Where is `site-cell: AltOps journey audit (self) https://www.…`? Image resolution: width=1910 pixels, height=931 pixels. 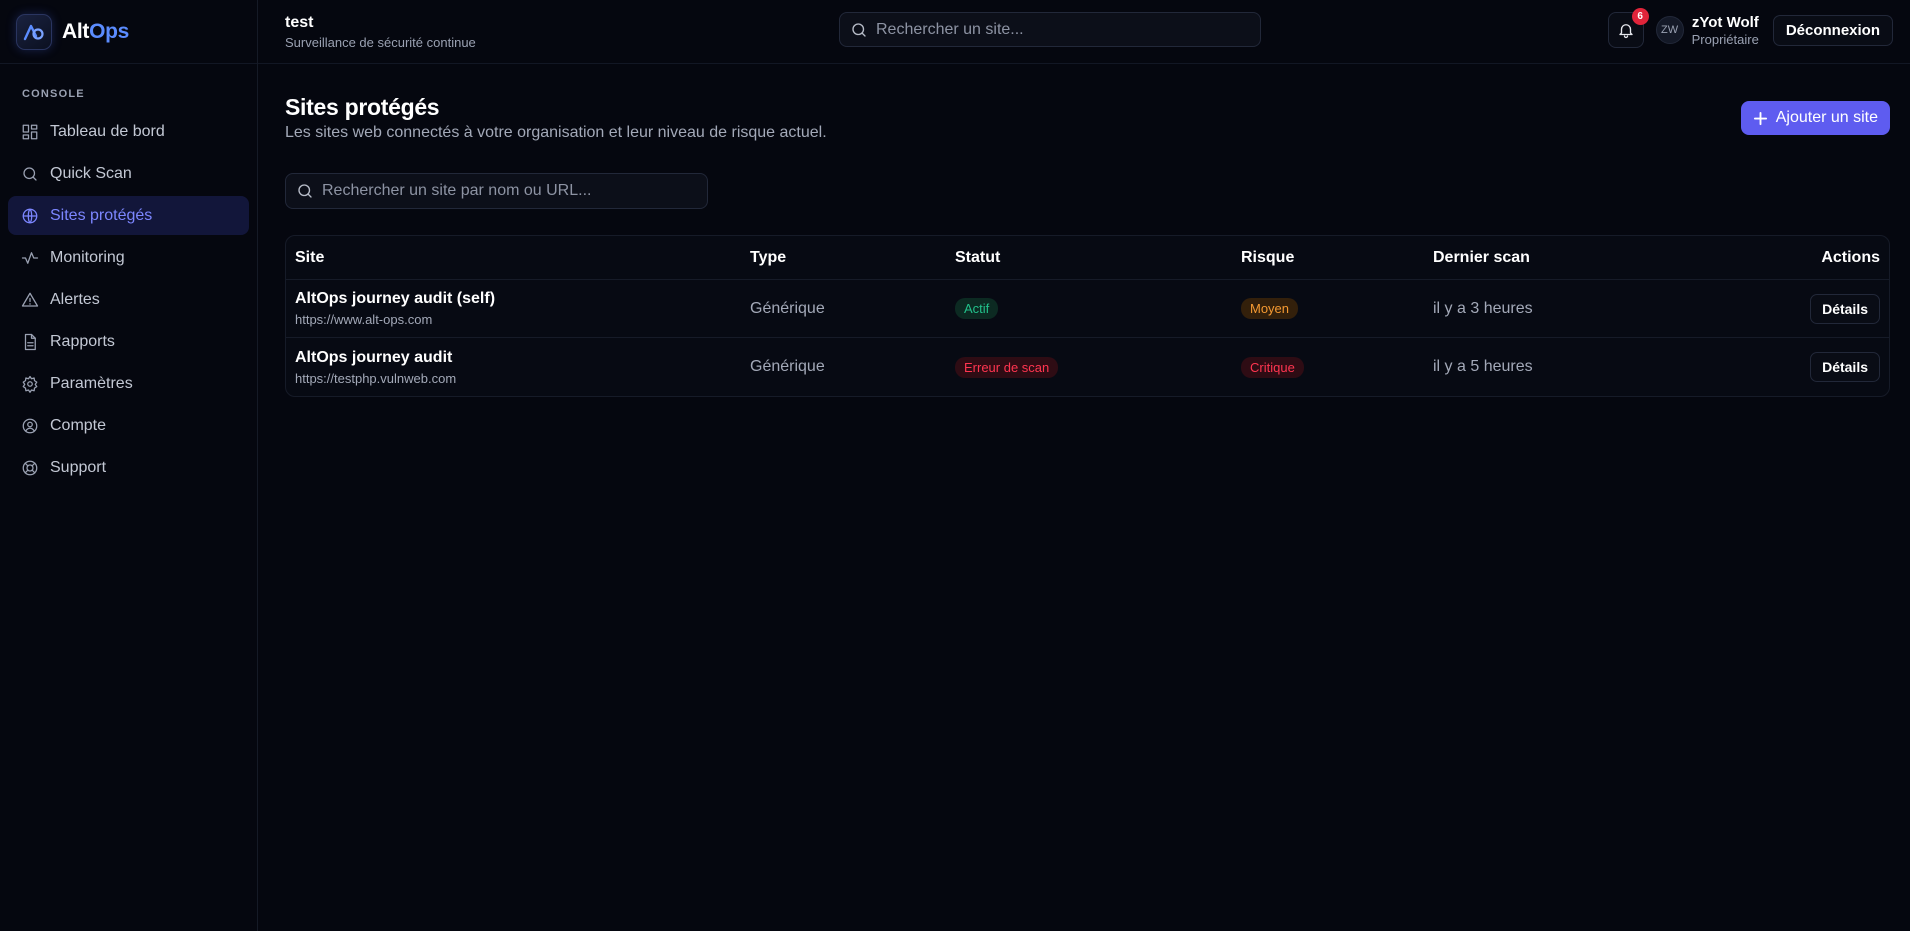
site-cell: AltOps journey audit (self) https://www.… is located at coordinates (518, 308).